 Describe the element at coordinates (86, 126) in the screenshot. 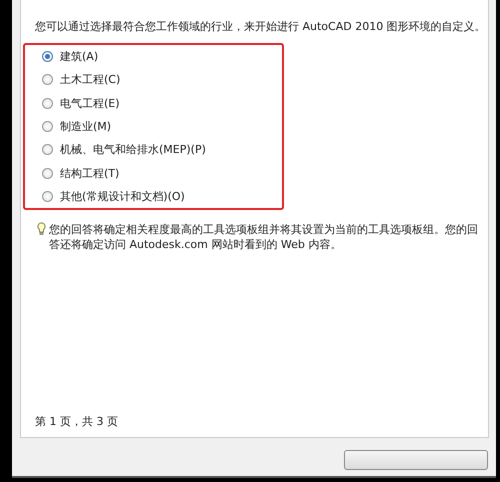

I see `option-label: 制造业(M)` at that location.